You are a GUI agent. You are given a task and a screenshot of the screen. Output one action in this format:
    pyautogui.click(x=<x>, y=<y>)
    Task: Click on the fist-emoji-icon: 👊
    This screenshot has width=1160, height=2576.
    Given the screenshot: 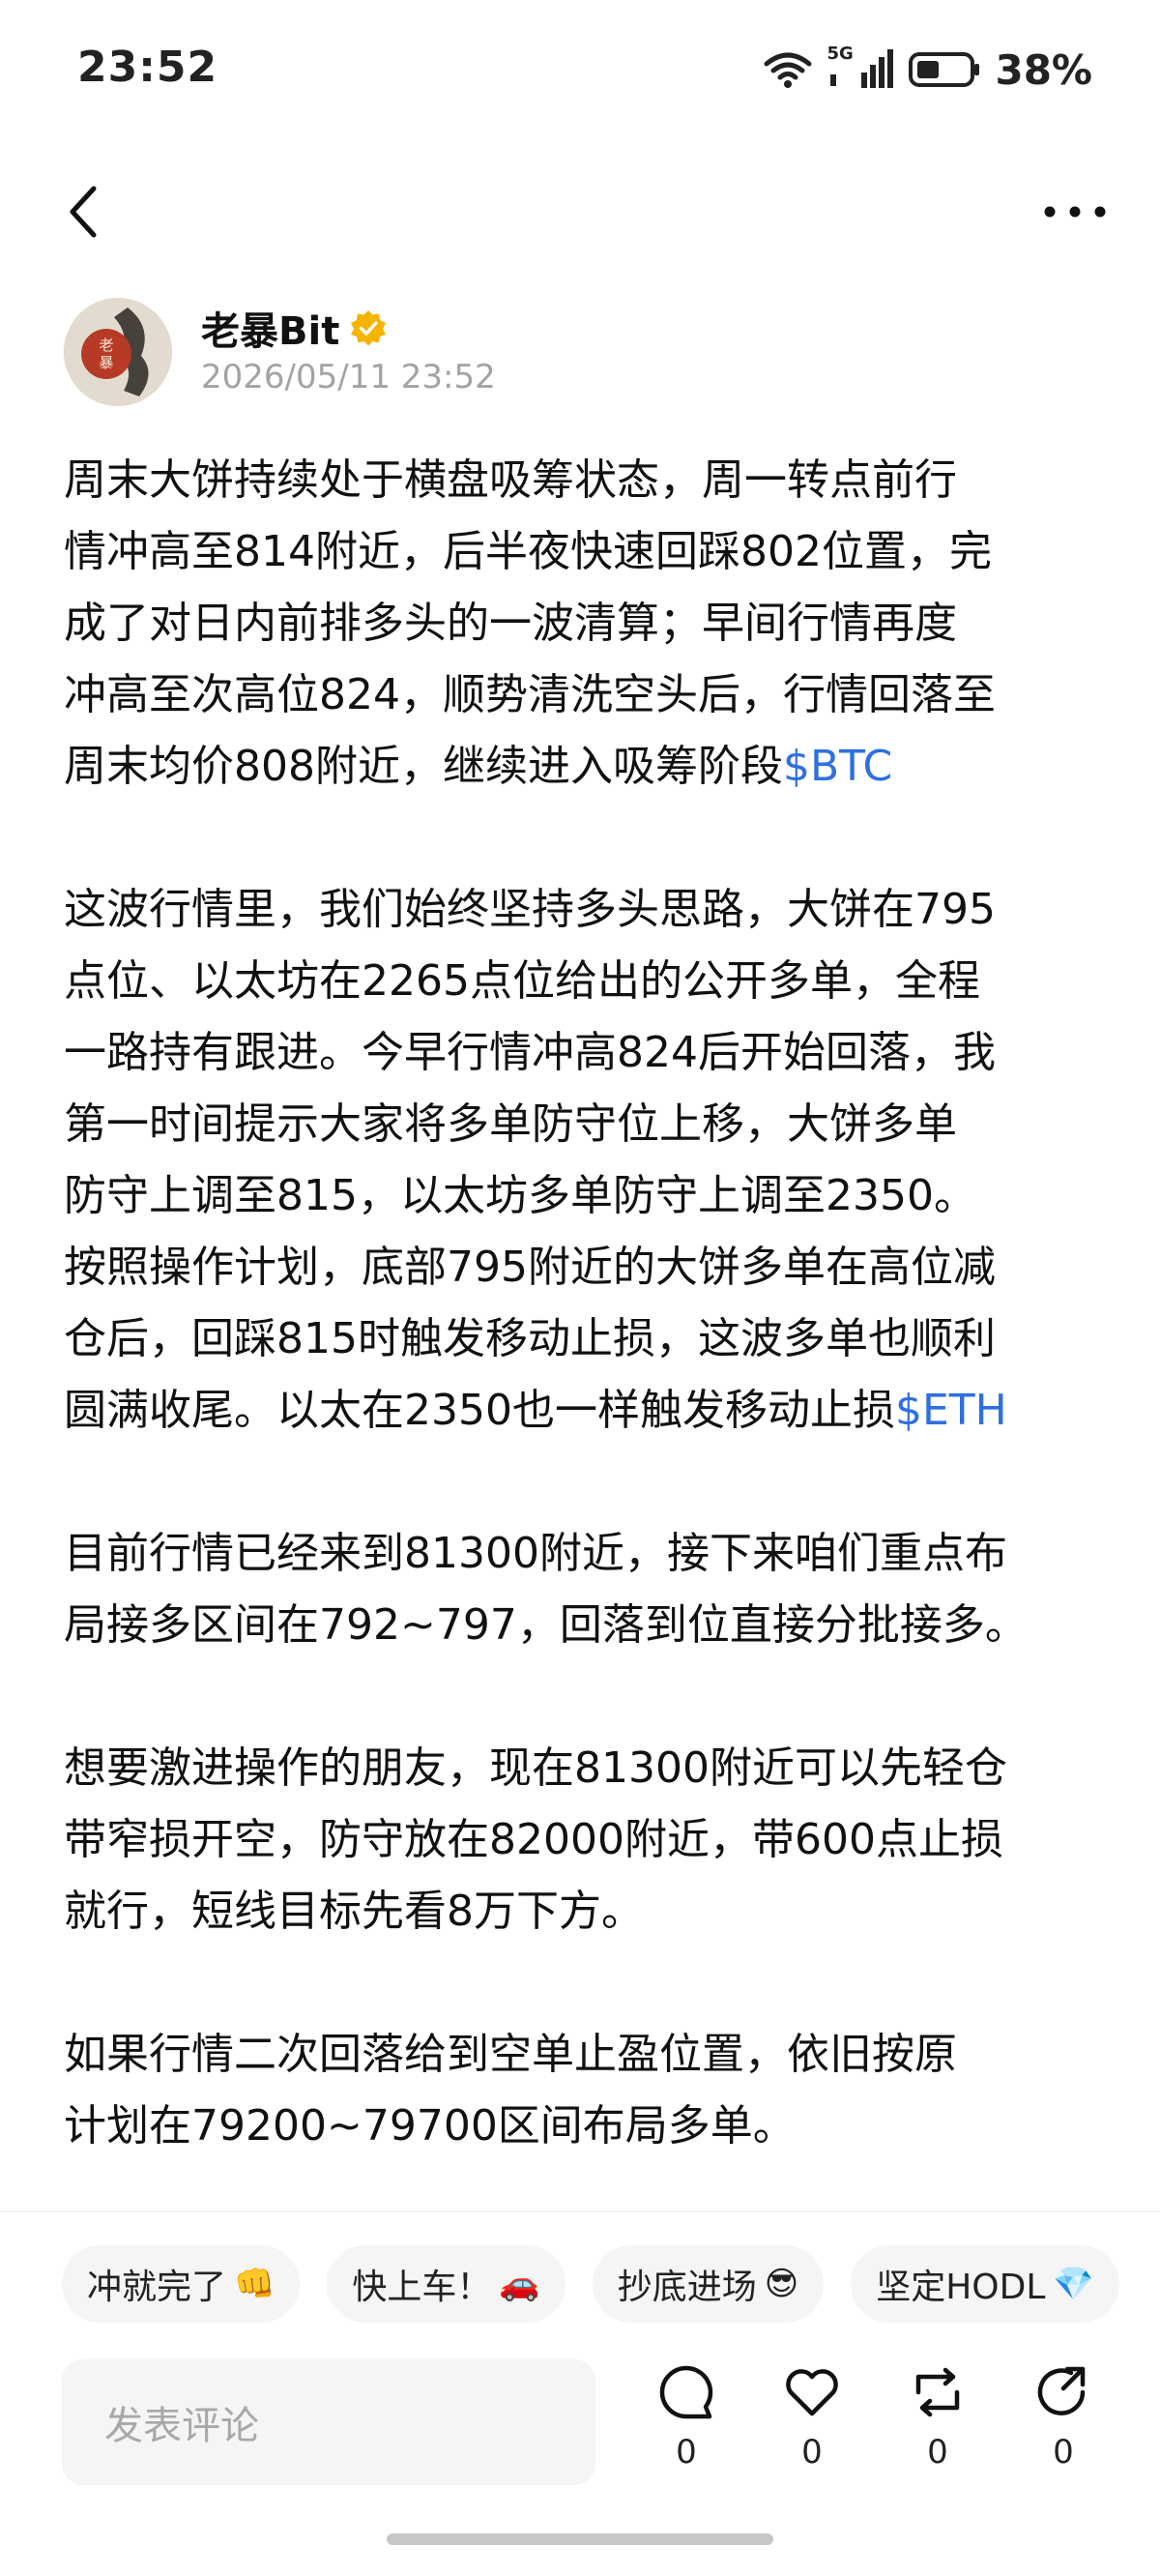 What is the action you would take?
    pyautogui.click(x=255, y=2284)
    